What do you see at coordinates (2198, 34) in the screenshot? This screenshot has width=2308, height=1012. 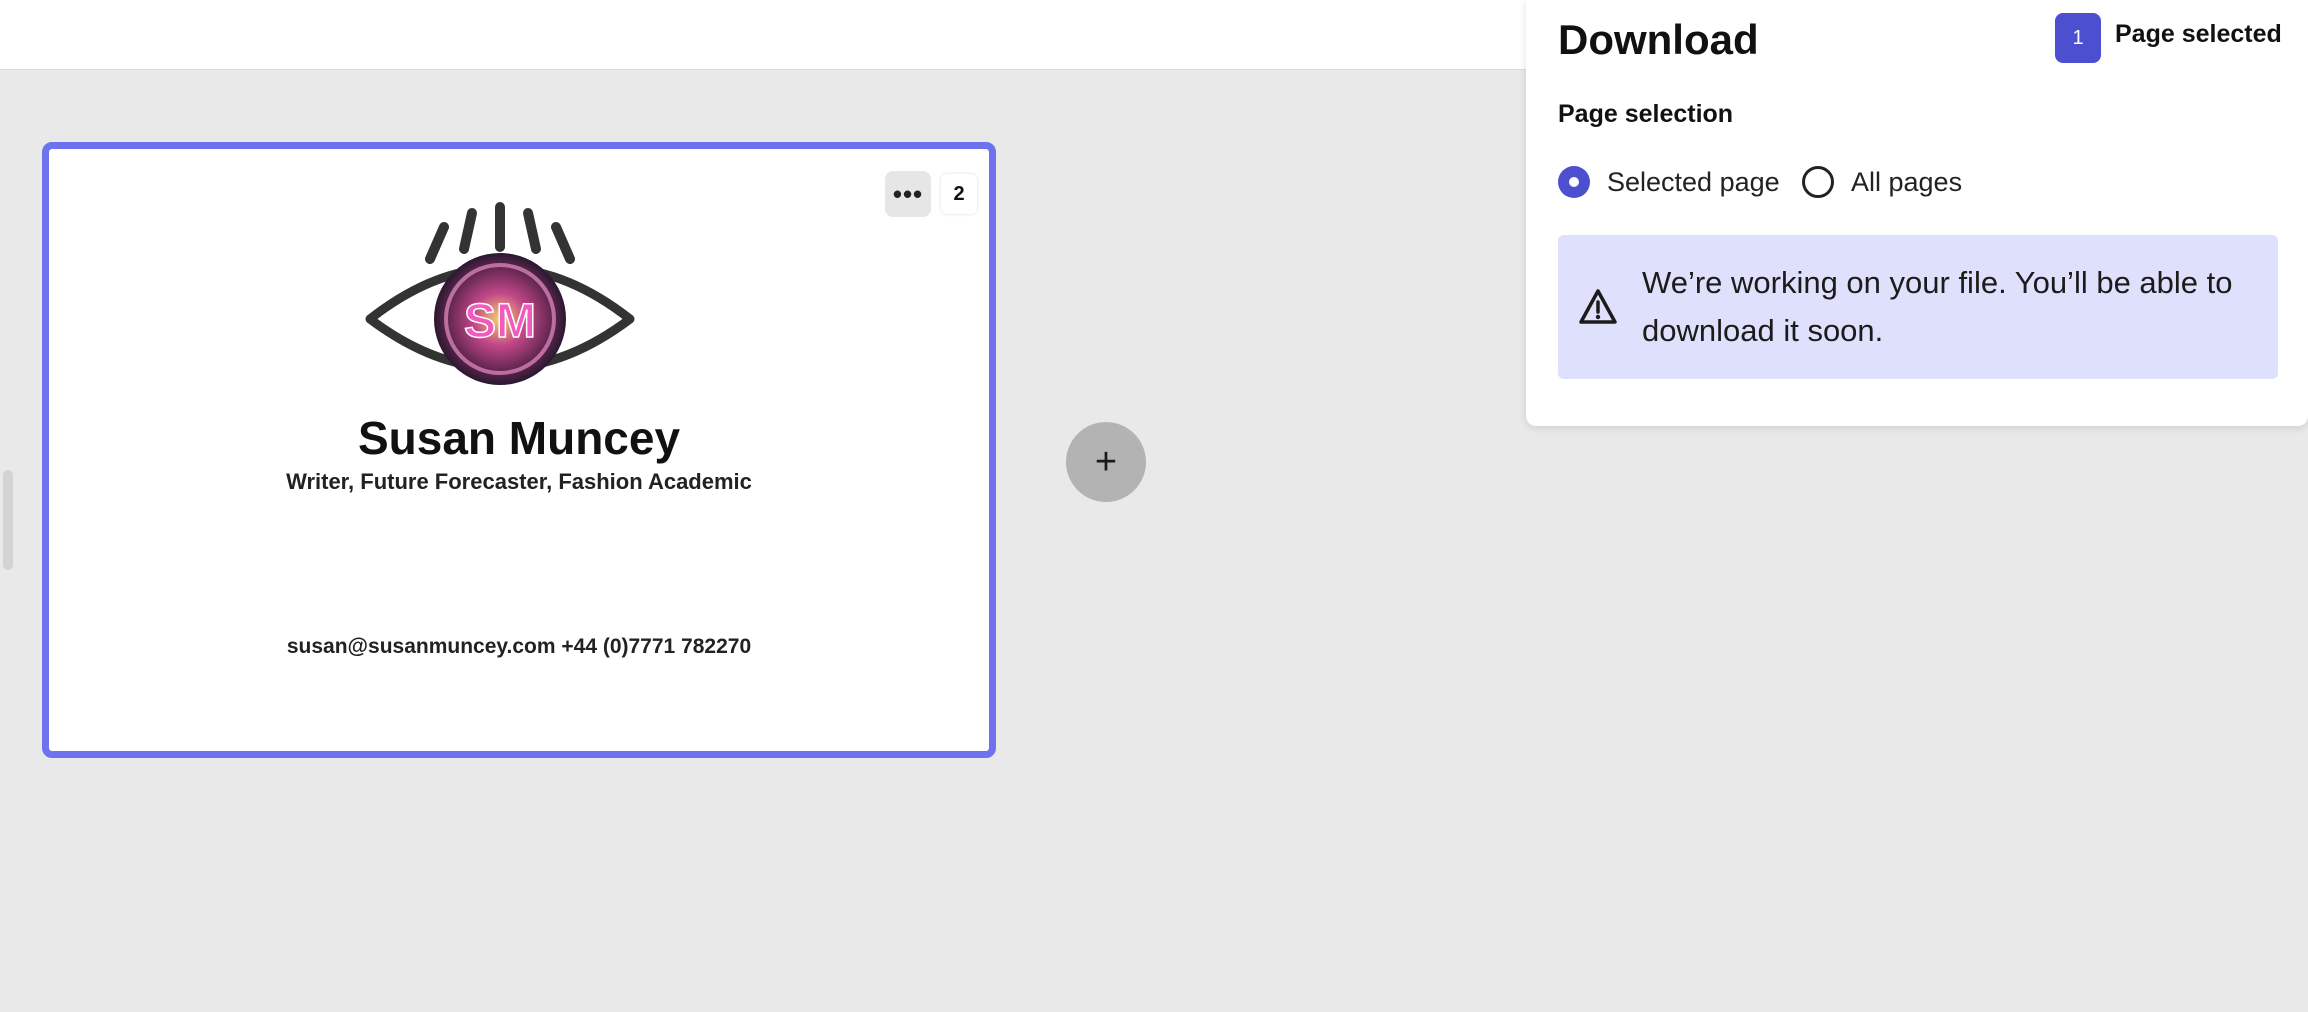 I see `selected-count-label: Page selected` at bounding box center [2198, 34].